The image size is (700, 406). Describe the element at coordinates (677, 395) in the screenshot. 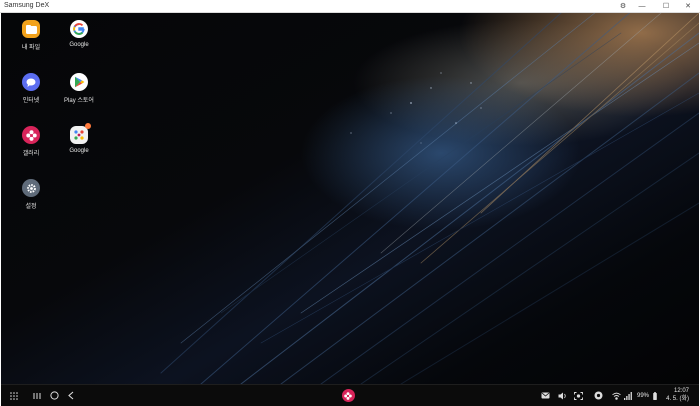

I see `clock: 12:07 4. 5. (화)` at that location.